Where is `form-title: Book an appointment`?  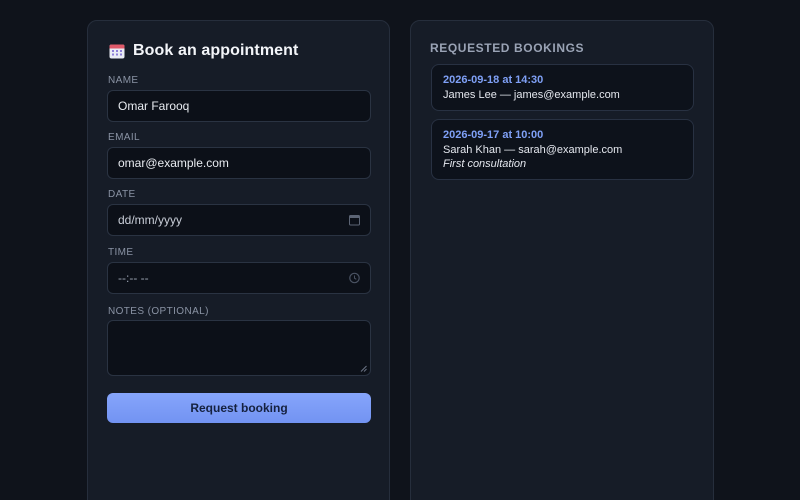
form-title: Book an appointment is located at coordinates (216, 50).